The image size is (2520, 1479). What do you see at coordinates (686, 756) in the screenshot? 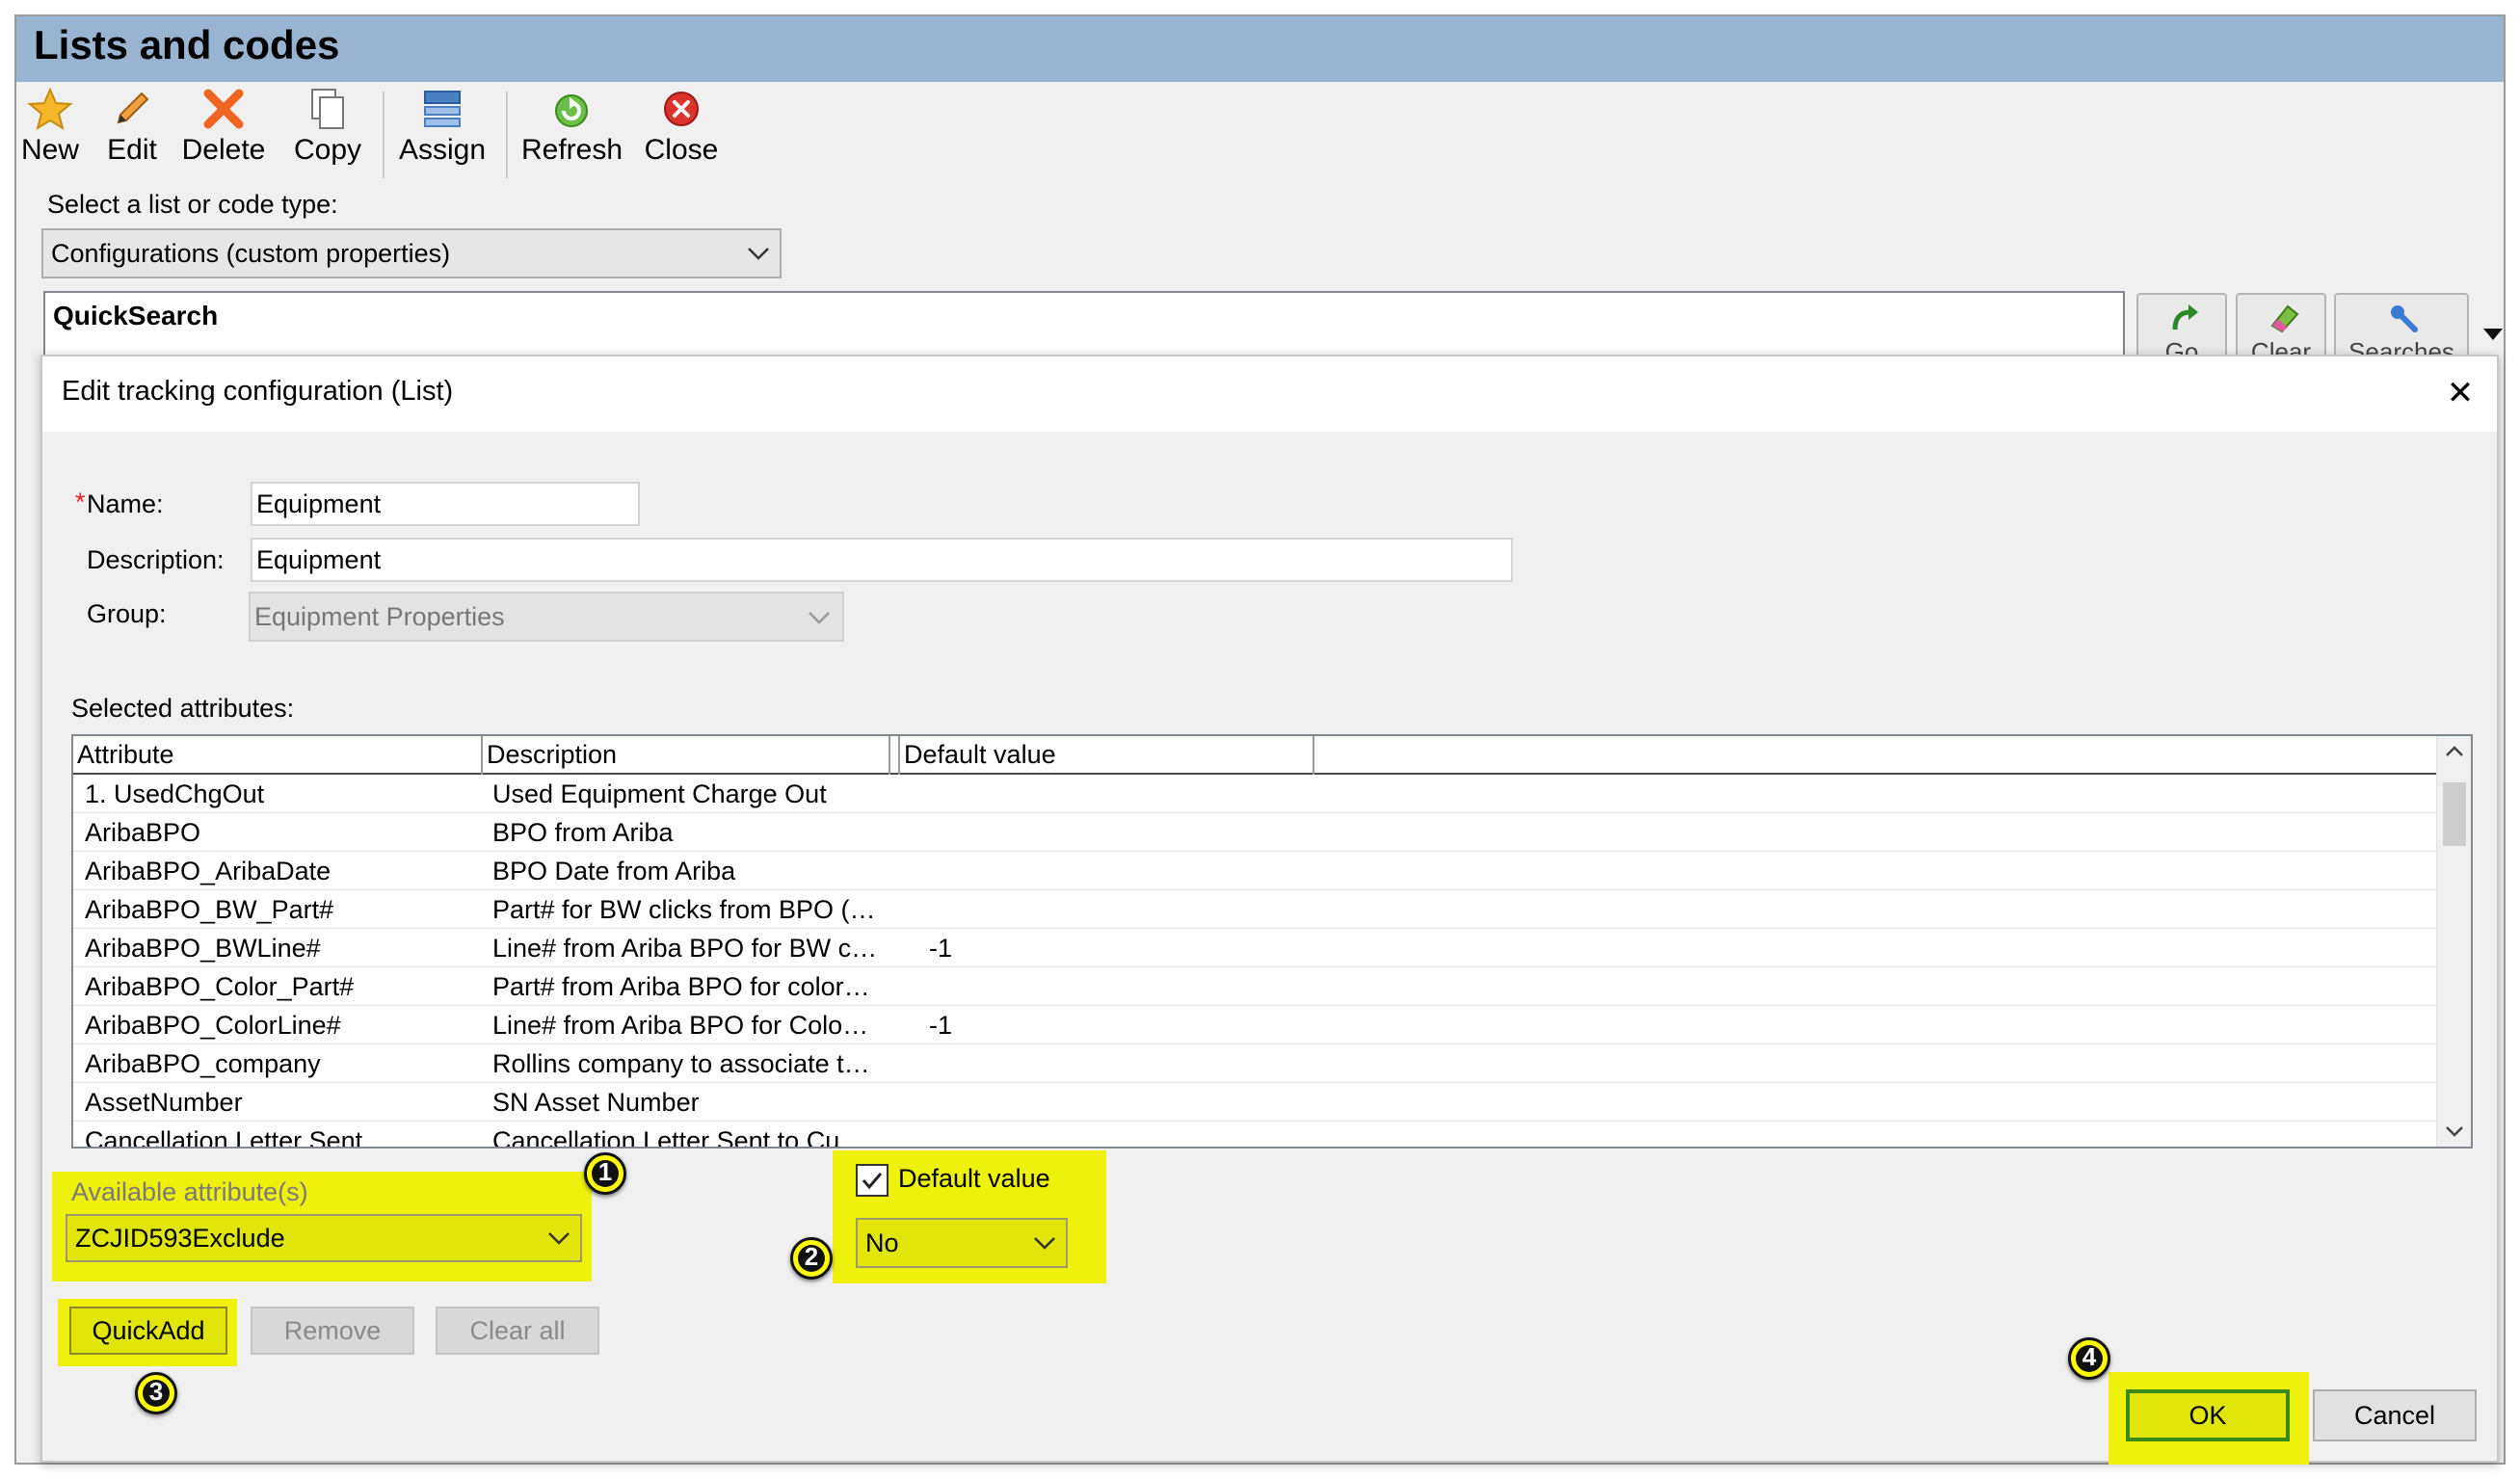
I see `column-header-description: Description` at bounding box center [686, 756].